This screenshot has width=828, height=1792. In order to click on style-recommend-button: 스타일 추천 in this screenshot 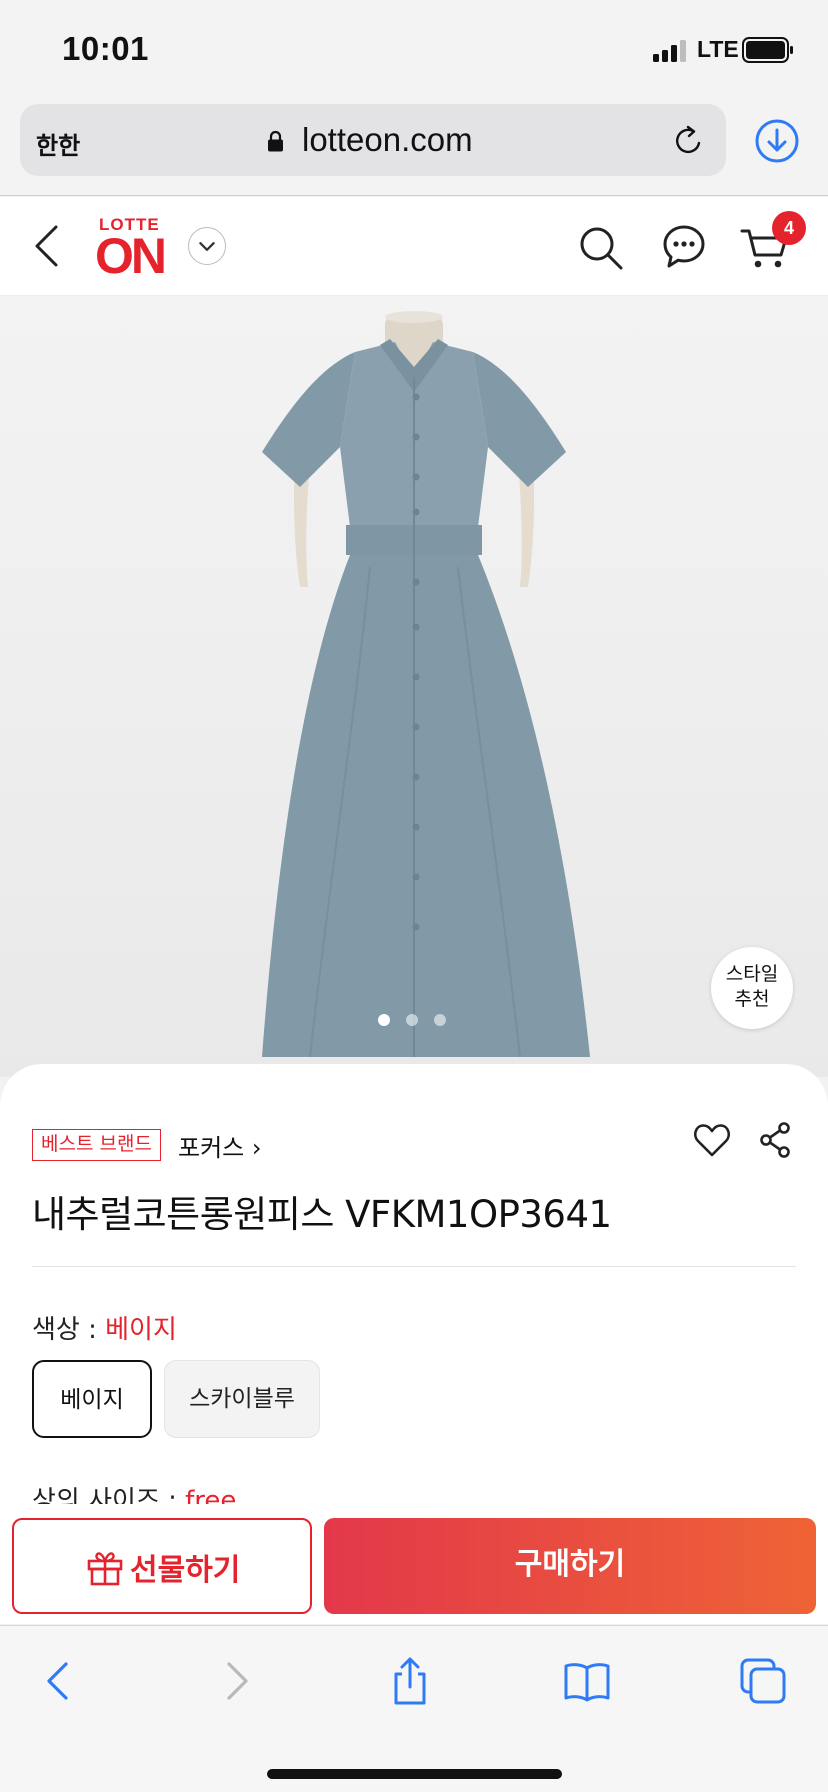, I will do `click(752, 988)`.